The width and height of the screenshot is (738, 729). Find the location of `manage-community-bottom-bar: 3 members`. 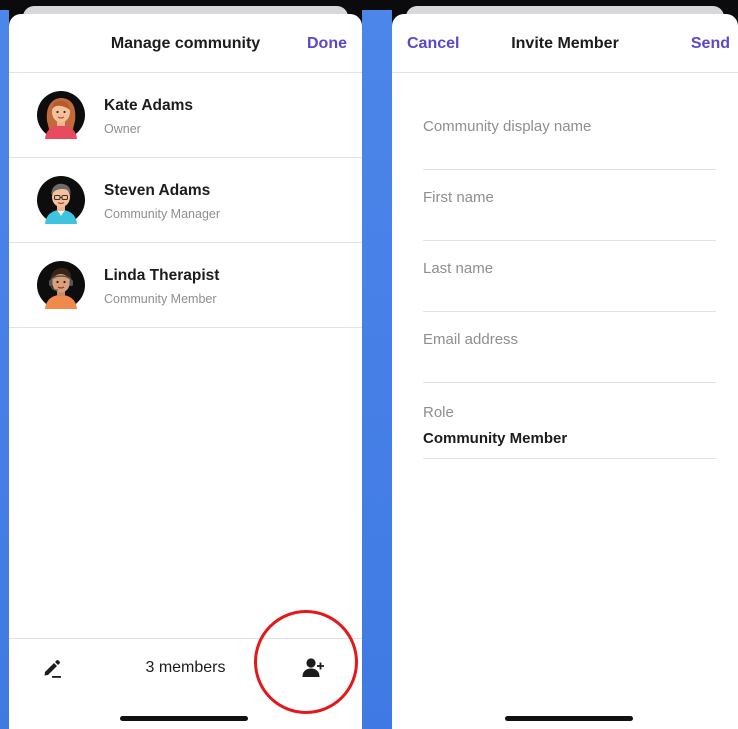

manage-community-bottom-bar: 3 members is located at coordinates (185, 683).